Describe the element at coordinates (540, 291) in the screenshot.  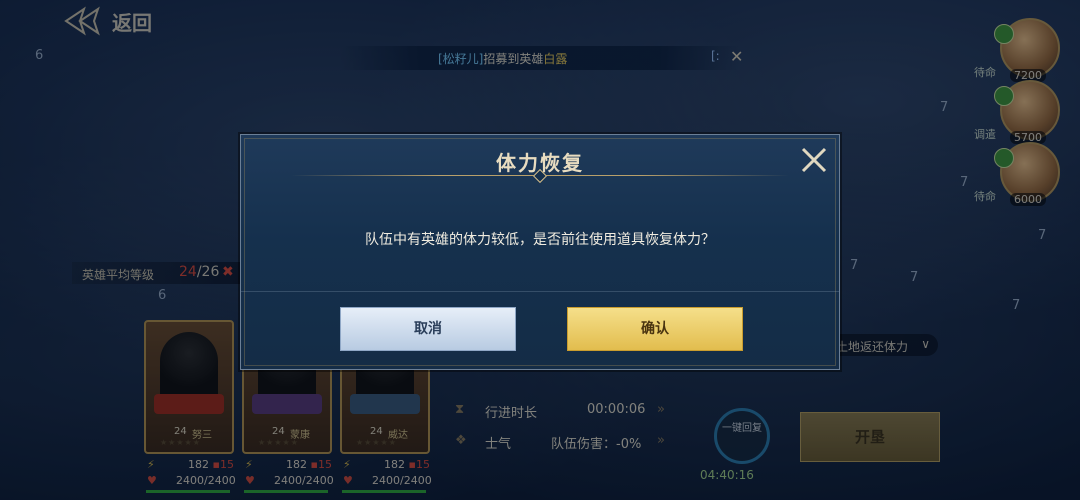
I see `dialog-divider` at that location.